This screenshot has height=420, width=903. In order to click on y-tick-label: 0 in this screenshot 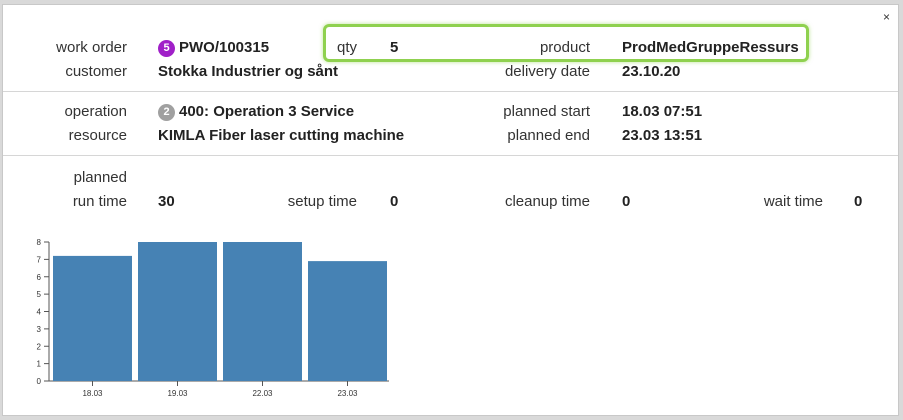, I will do `click(39, 381)`.